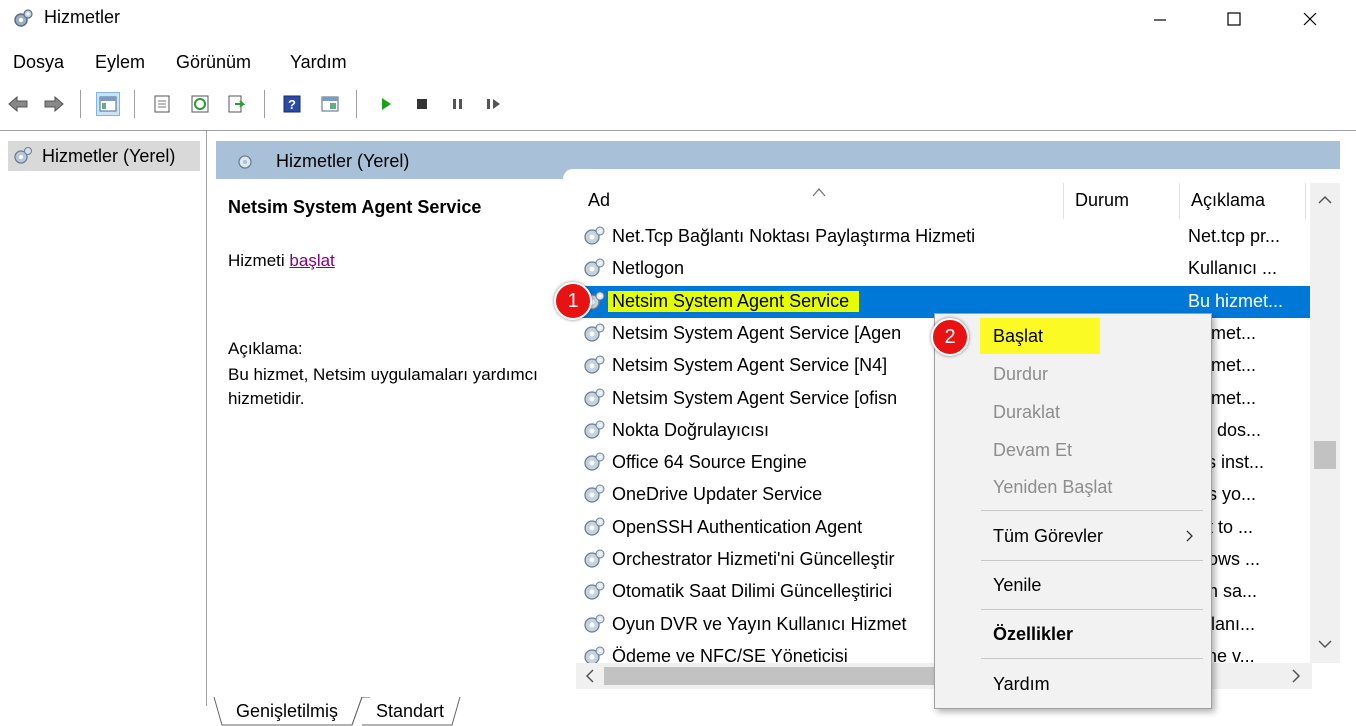 The height and width of the screenshot is (726, 1356). What do you see at coordinates (82, 17) in the screenshot?
I see `window-title: Hizmetler` at bounding box center [82, 17].